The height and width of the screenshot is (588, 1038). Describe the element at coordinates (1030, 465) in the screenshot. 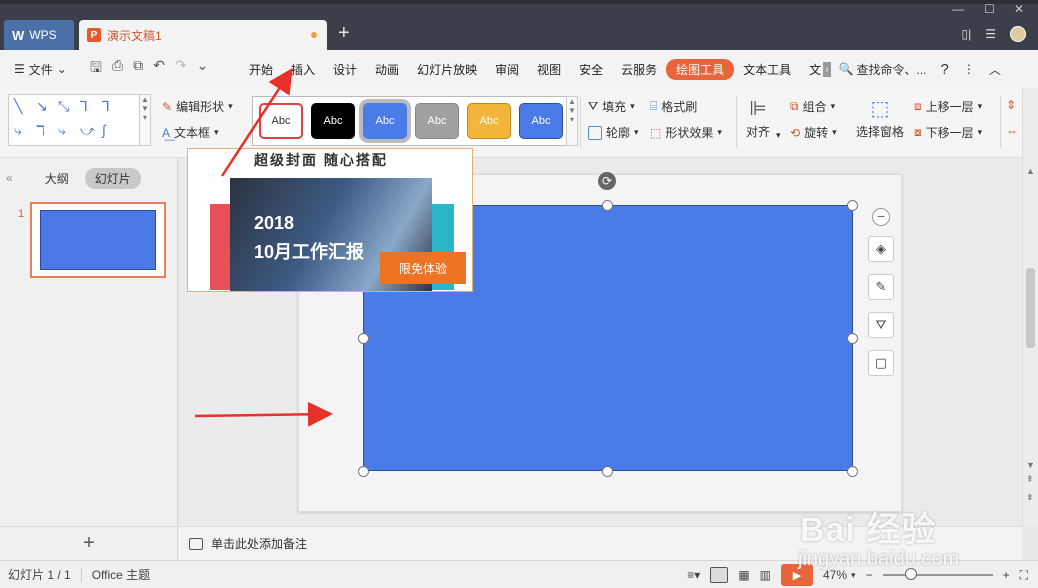

I see `scroll-down-icon: ▼` at that location.